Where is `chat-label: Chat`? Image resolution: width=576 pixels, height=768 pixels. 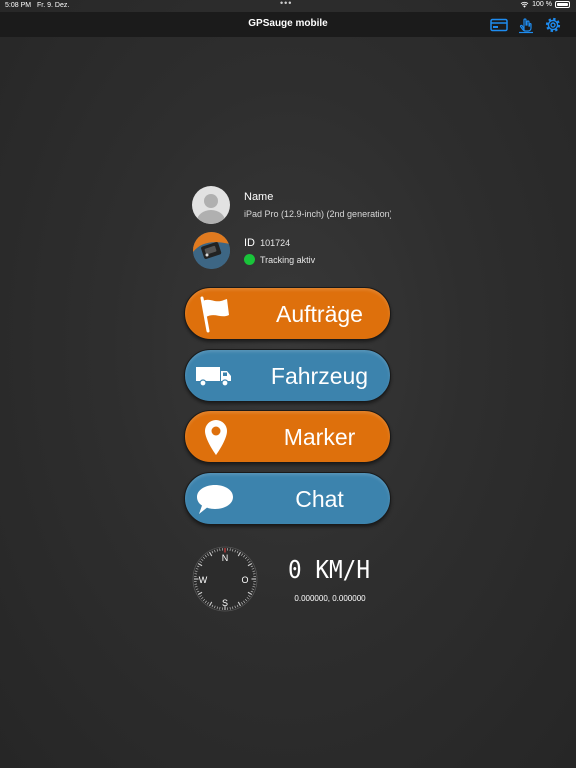 chat-label: Chat is located at coordinates (319, 499).